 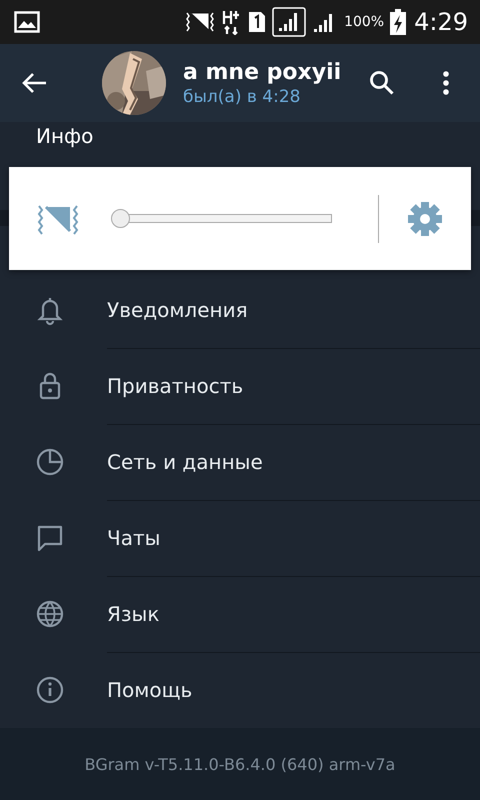 What do you see at coordinates (441, 22) in the screenshot?
I see `clock-time: 4:29` at bounding box center [441, 22].